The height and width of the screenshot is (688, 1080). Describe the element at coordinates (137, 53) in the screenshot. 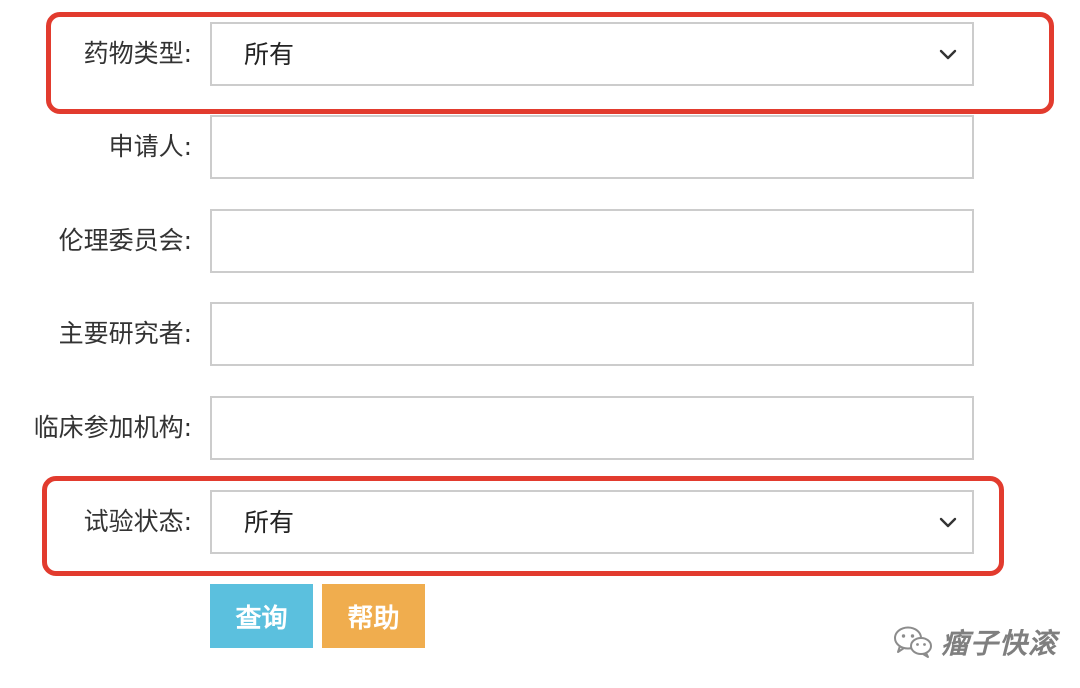

I see `drug-type-label: 药物类型:` at that location.